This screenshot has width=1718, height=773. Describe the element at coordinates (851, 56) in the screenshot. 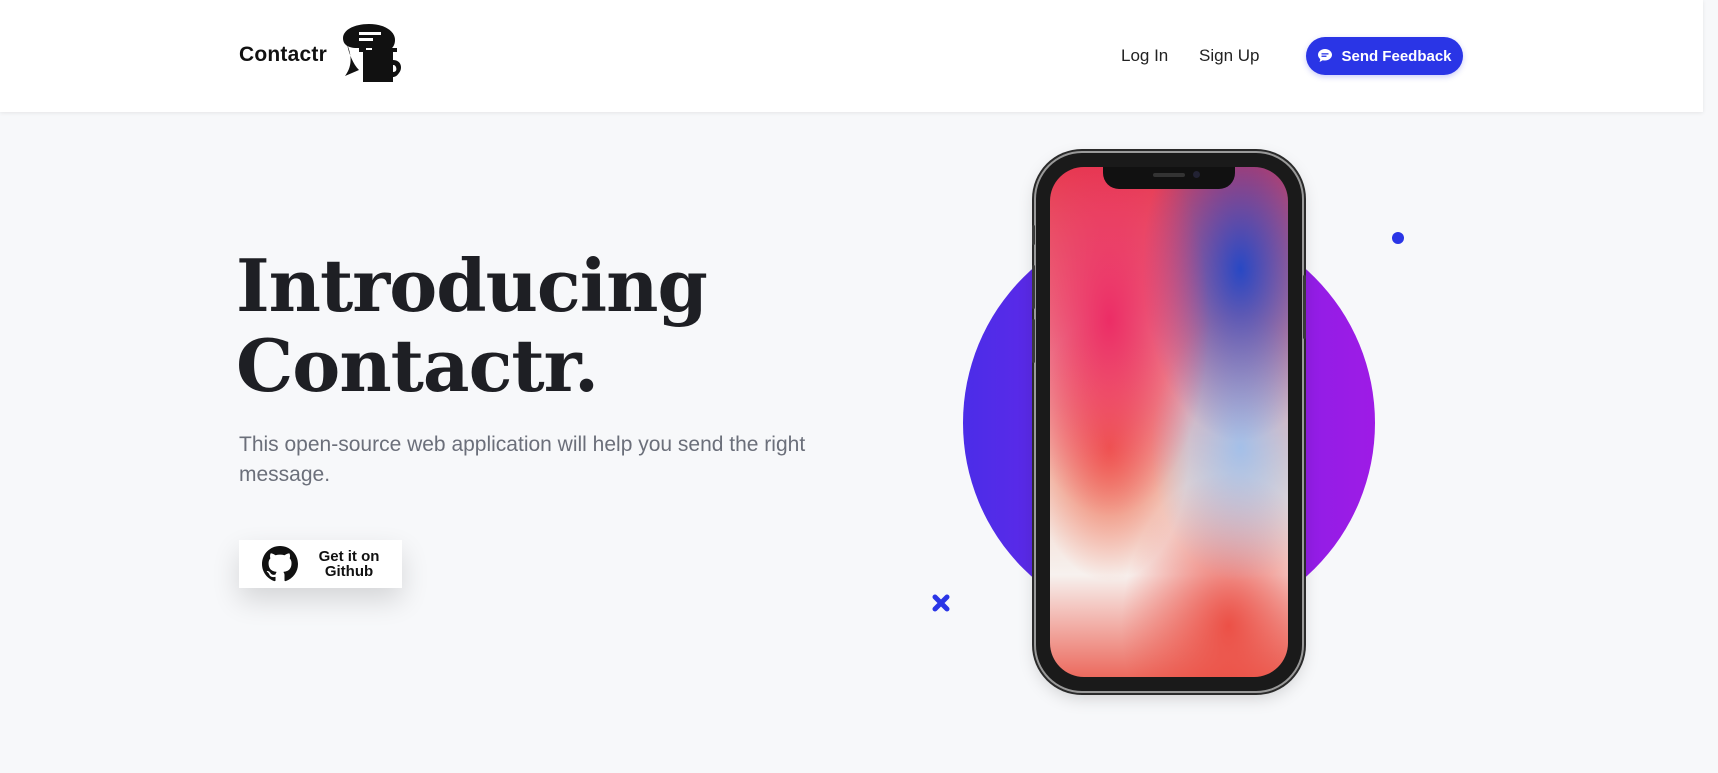

I see `navbar: Contactr Log In Sign Up Send Feedback` at that location.